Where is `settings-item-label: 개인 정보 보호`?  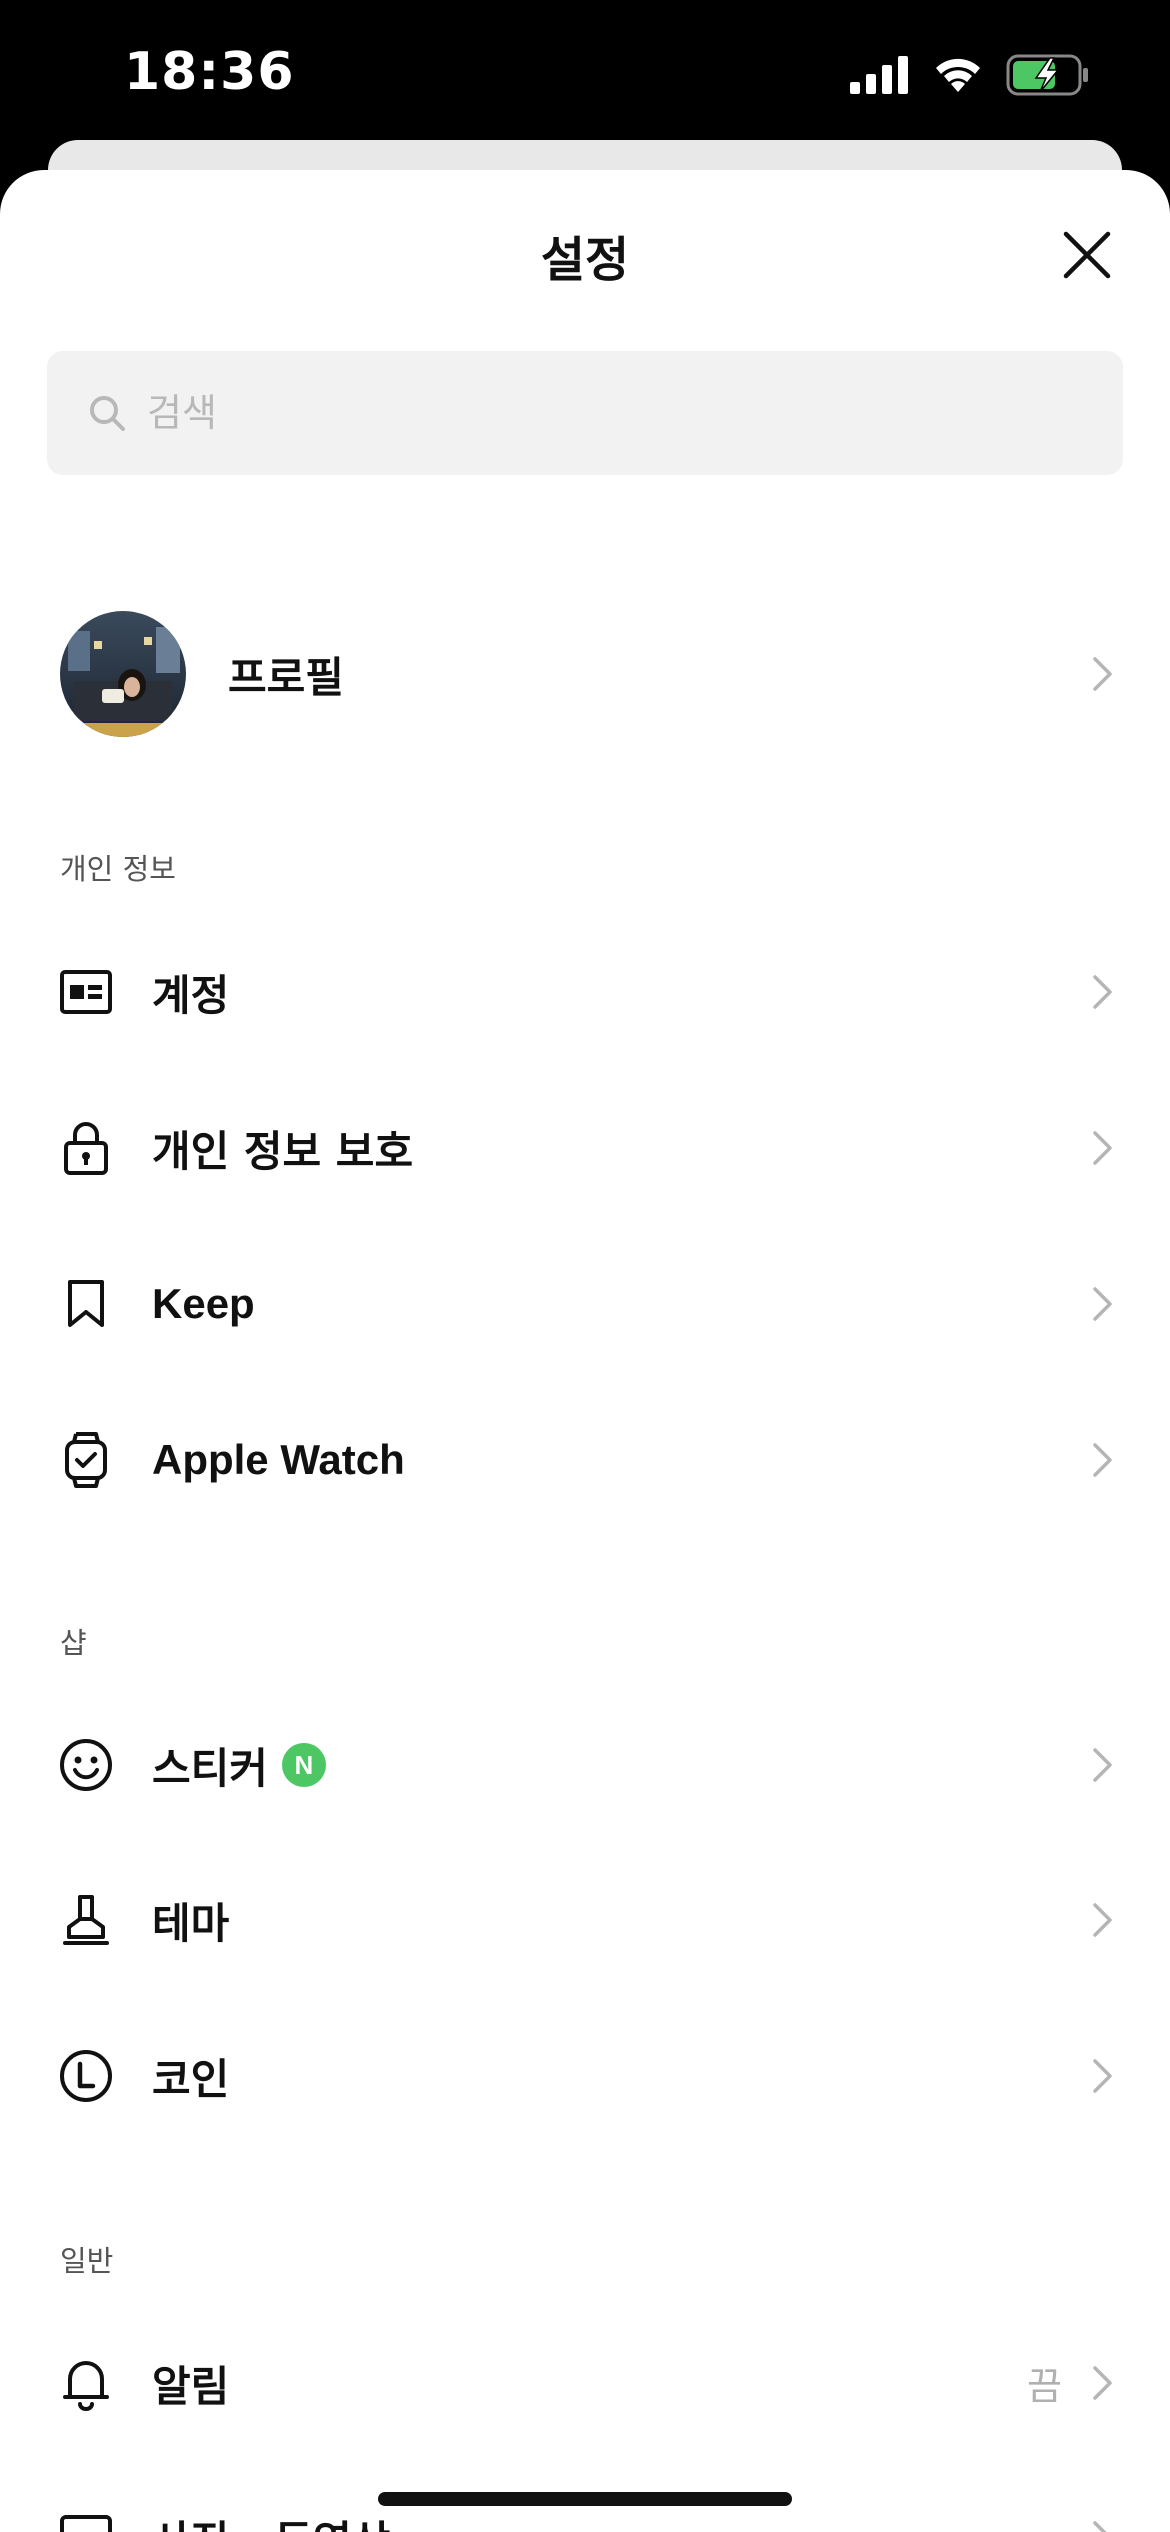 settings-item-label: 개인 정보 보호 is located at coordinates (283, 1151).